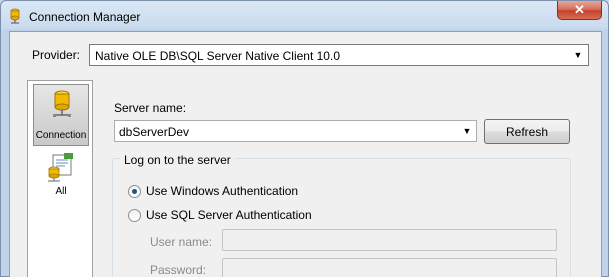 The width and height of the screenshot is (609, 277). I want to click on close-icon: ✕, so click(579, 9).